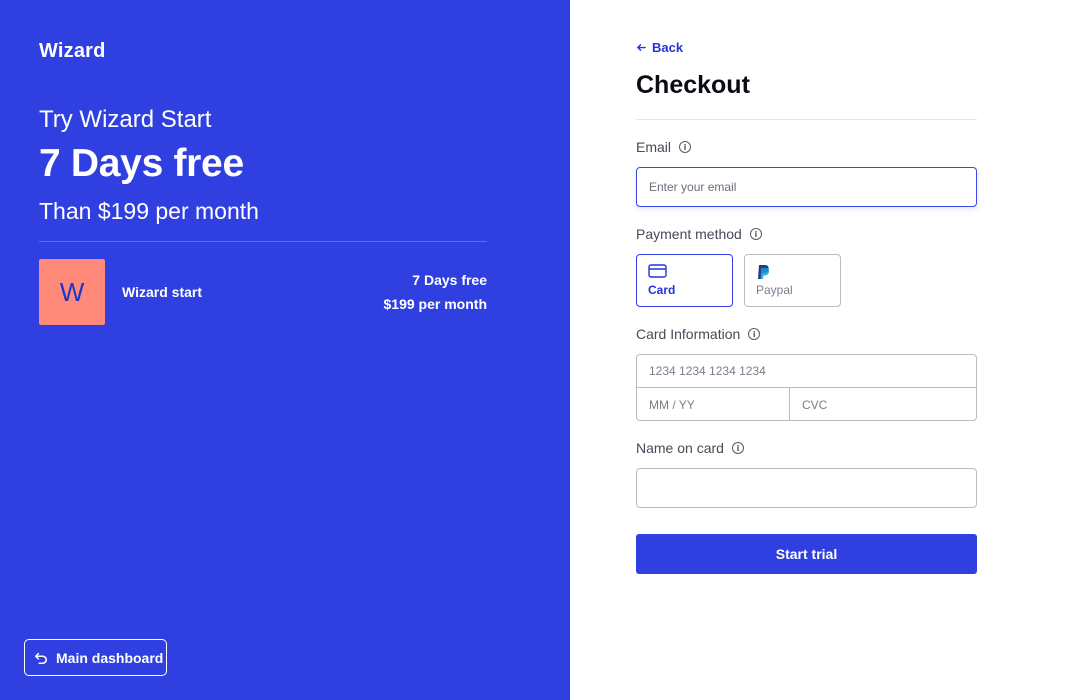 This screenshot has width=1080, height=700. What do you see at coordinates (641, 47) in the screenshot?
I see `arrow-left-icon` at bounding box center [641, 47].